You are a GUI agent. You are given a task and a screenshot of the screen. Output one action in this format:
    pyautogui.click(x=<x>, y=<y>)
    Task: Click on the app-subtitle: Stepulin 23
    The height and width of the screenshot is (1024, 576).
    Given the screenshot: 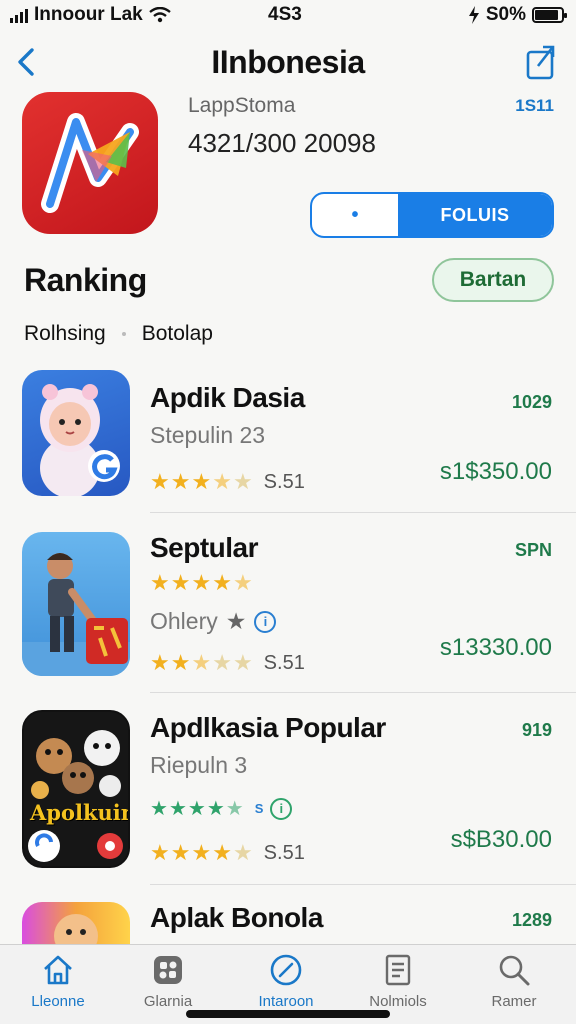 What is the action you would take?
    pyautogui.click(x=208, y=435)
    